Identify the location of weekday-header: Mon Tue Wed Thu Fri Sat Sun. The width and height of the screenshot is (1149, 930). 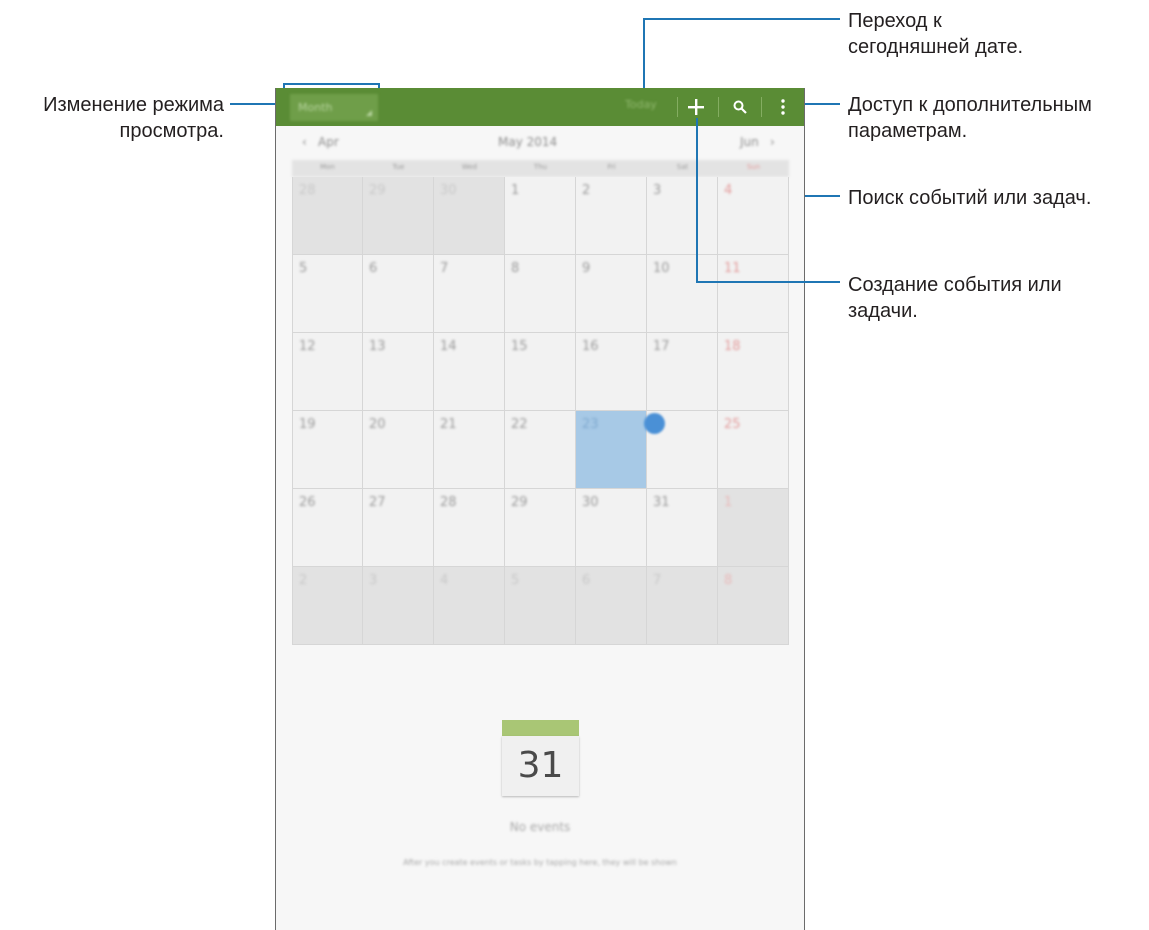
(540, 168).